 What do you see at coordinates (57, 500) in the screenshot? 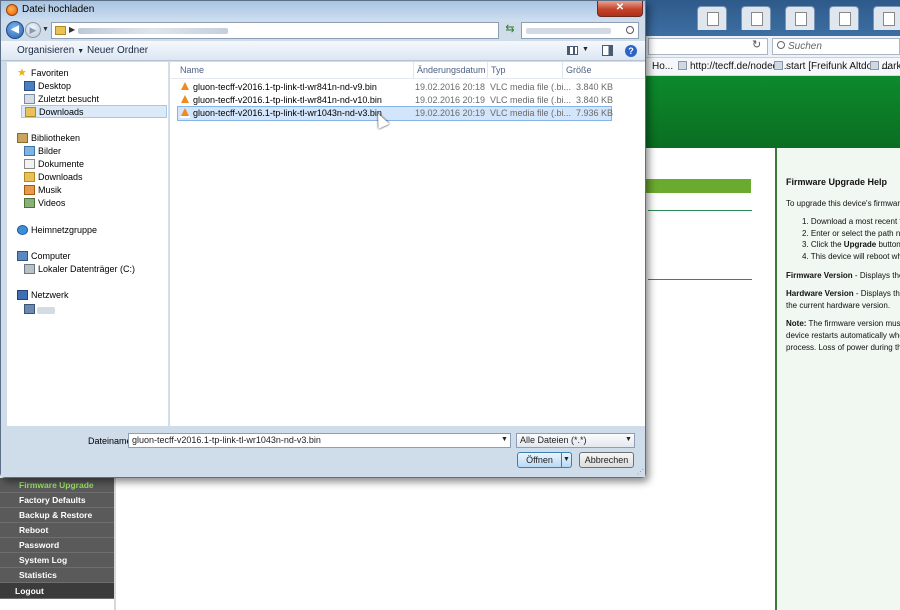
I see `menu-item-factory-defaults: Factory Defaults` at bounding box center [57, 500].